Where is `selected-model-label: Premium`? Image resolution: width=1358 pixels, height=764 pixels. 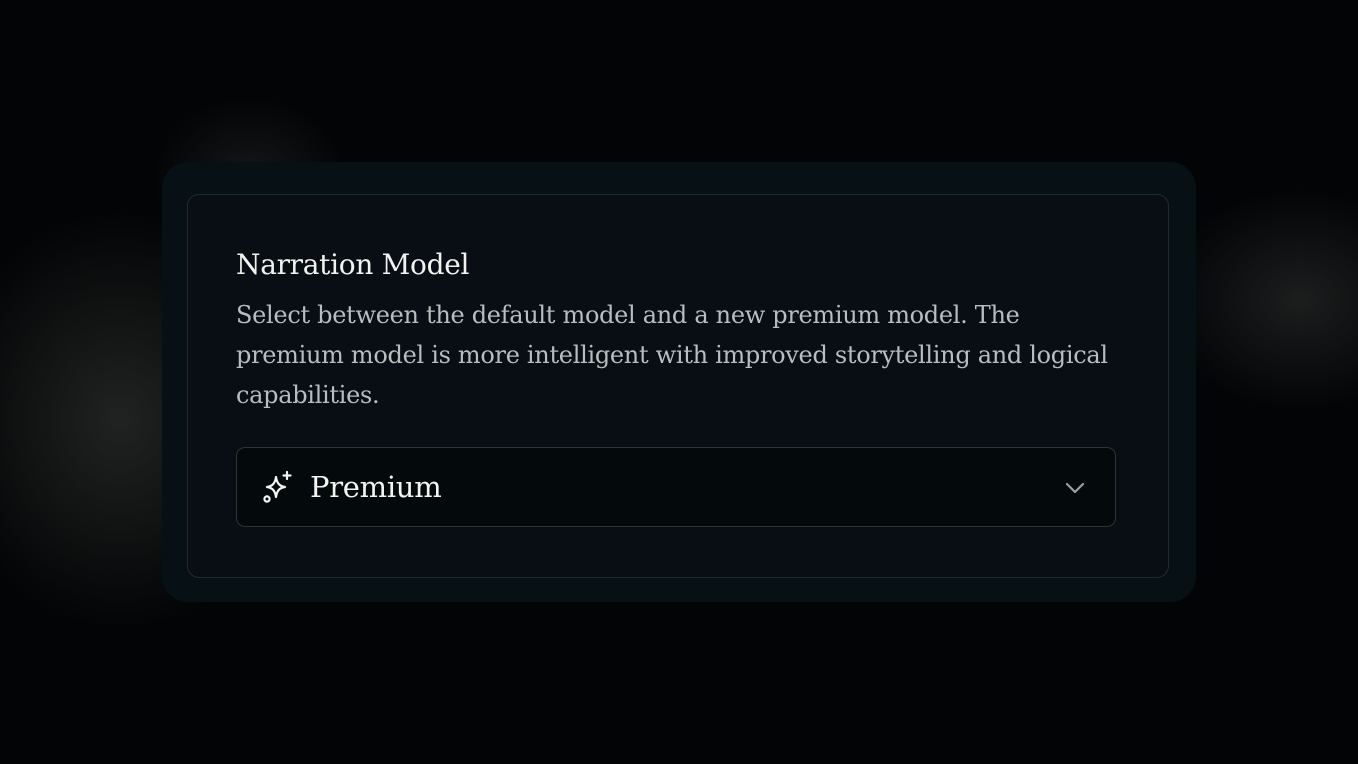
selected-model-label: Premium is located at coordinates (376, 487).